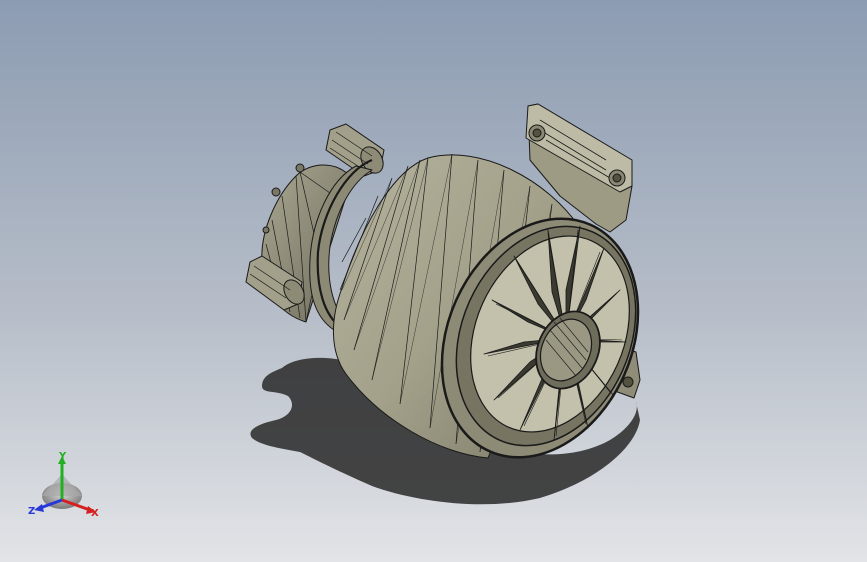 The height and width of the screenshot is (562, 867). I want to click on z-axis-label: Z, so click(31, 511).